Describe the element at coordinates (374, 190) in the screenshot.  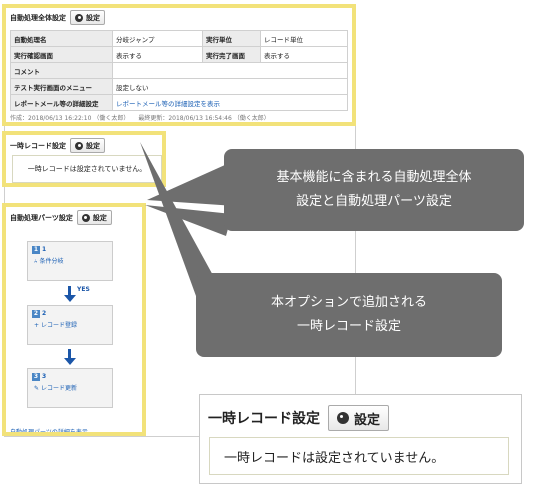
I see `callout-top: 基本機能に含まれる自動処理全体 設定と自動処理パーツ設定` at that location.